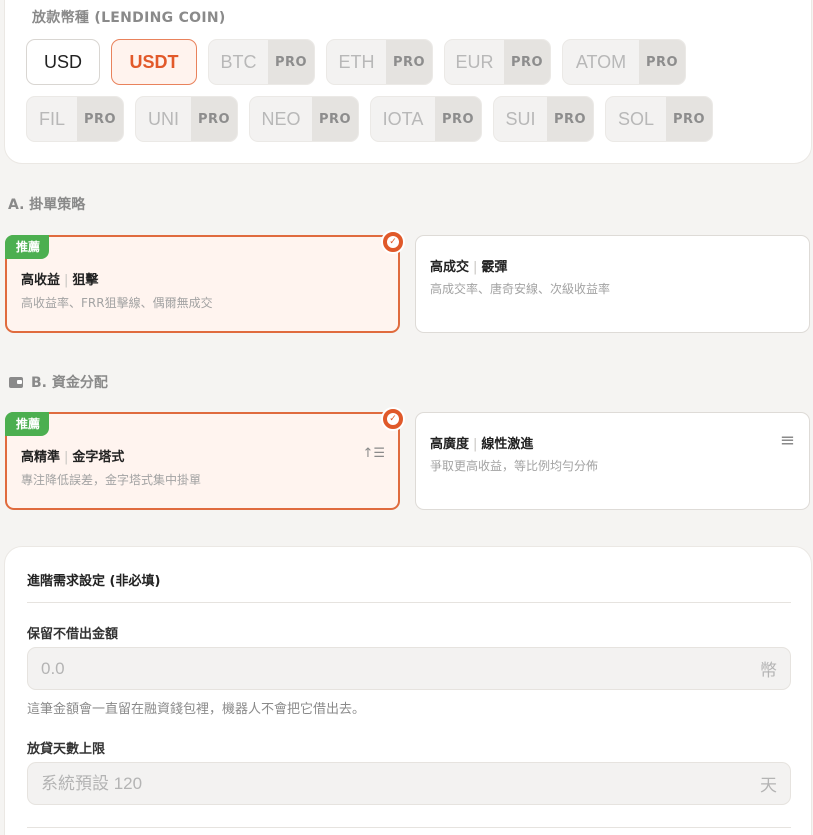  I want to click on option-title: 高收益 | 狙擊, so click(60, 280).